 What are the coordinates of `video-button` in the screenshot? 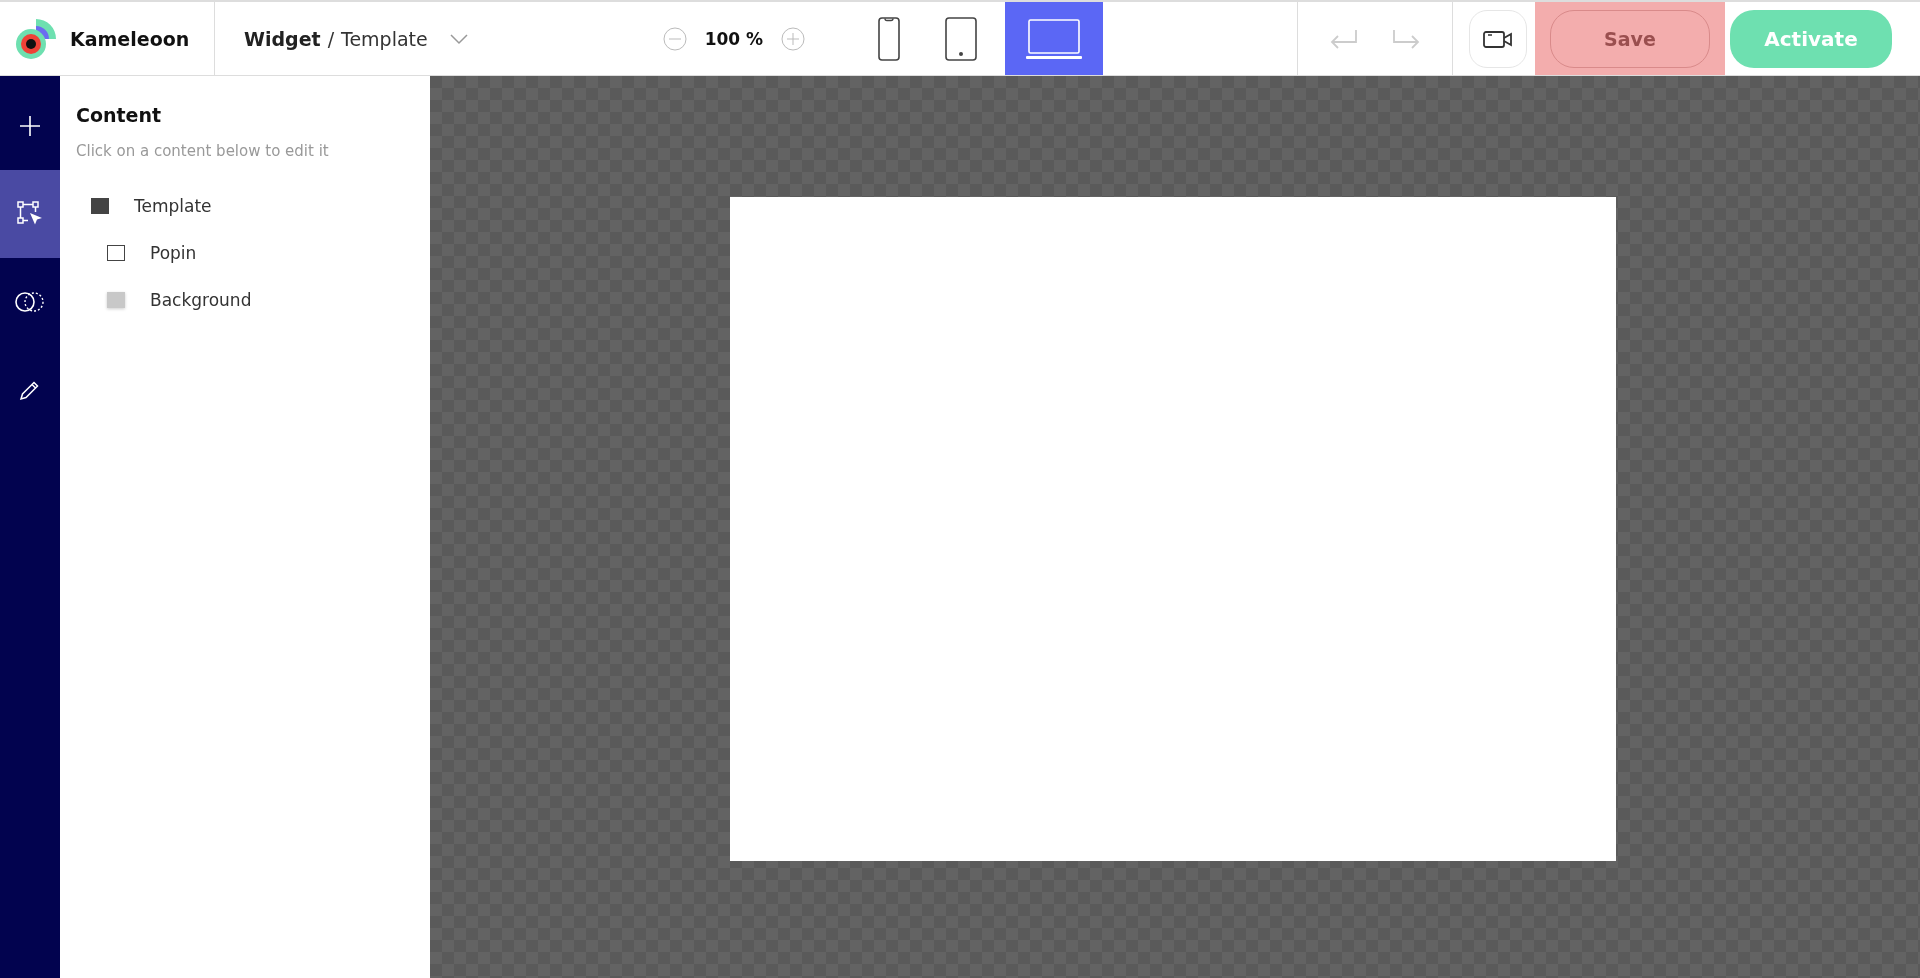 It's located at (1498, 38).